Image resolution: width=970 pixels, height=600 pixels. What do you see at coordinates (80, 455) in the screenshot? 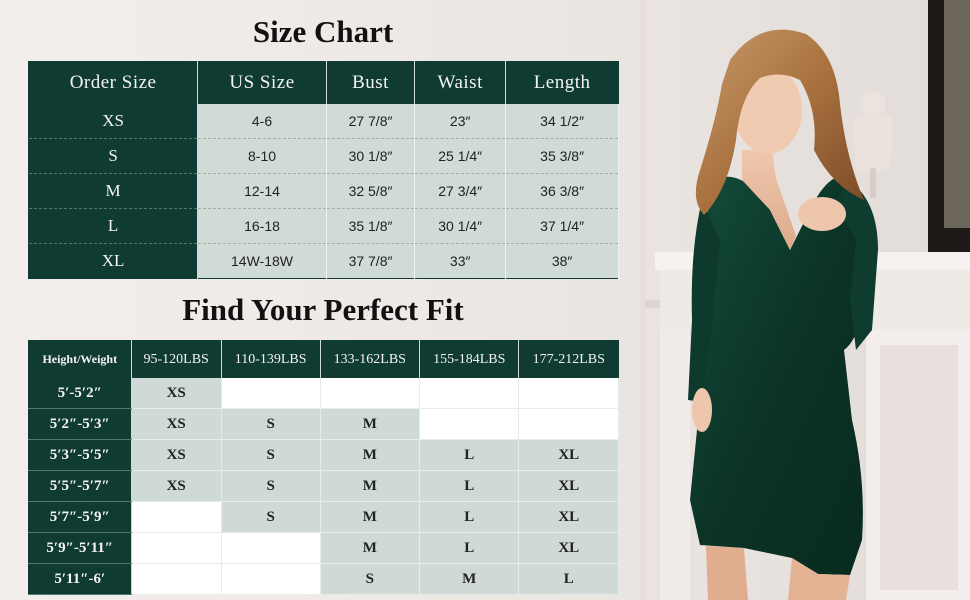
I see `height-cell: 5′3″-5′5″` at bounding box center [80, 455].